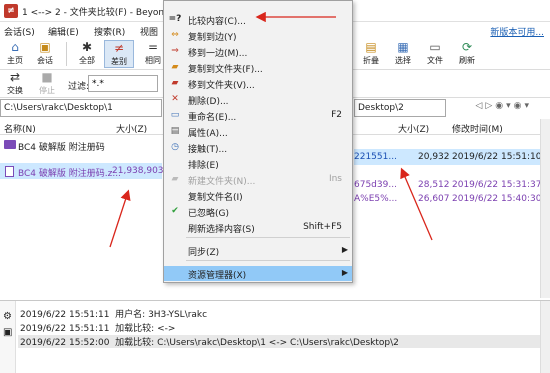 This screenshot has width=550, height=373. What do you see at coordinates (434, 199) in the screenshot?
I see `row-size: 26,607` at bounding box center [434, 199].